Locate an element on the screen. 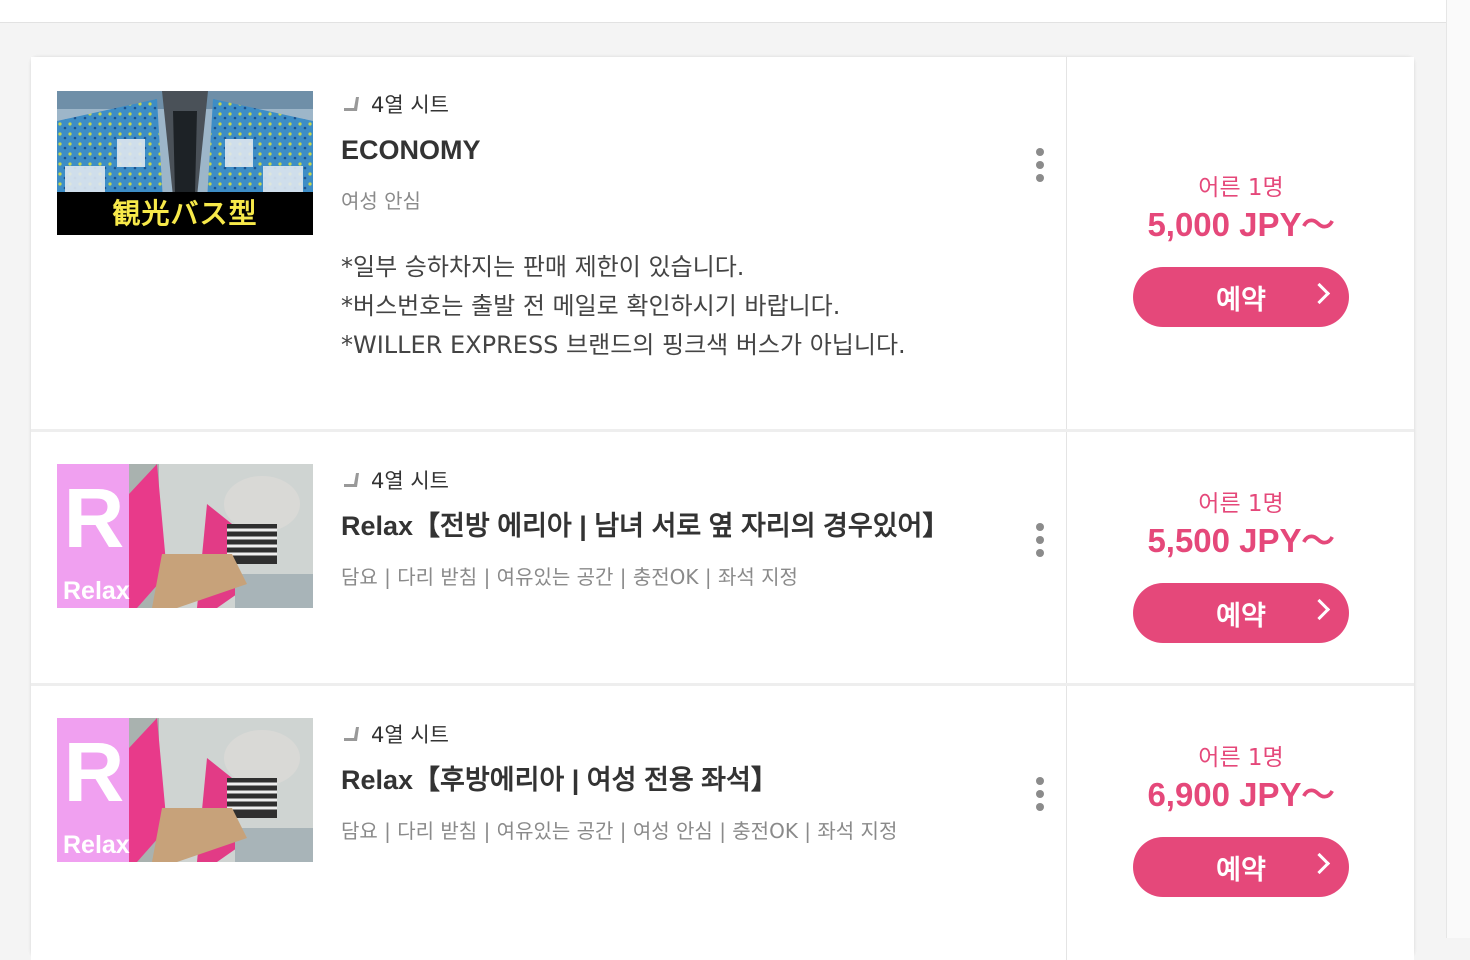 This screenshot has height=960, width=1470. page-right-edge is located at coordinates (1458, 469).